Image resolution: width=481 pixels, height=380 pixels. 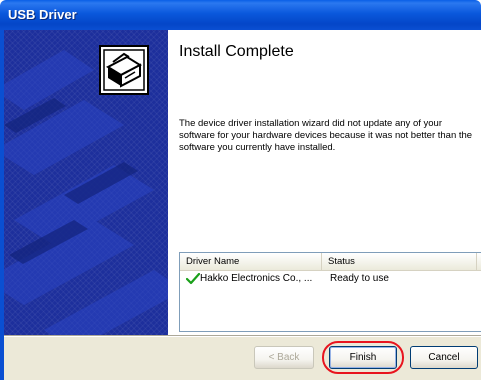 What do you see at coordinates (42, 14) in the screenshot?
I see `window-title: USB Driver` at bounding box center [42, 14].